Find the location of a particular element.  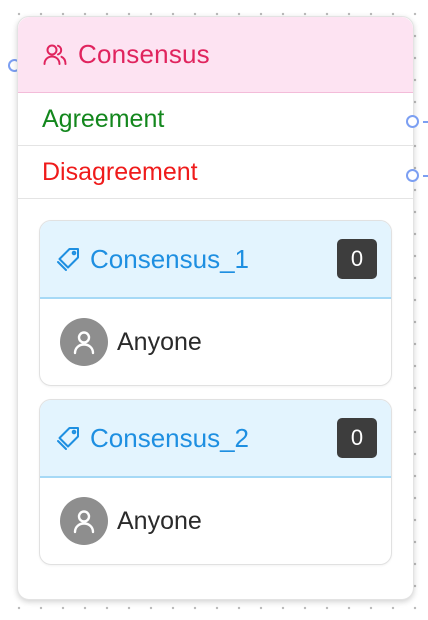

task-card-header: Consensus_2 0 is located at coordinates (215, 439).